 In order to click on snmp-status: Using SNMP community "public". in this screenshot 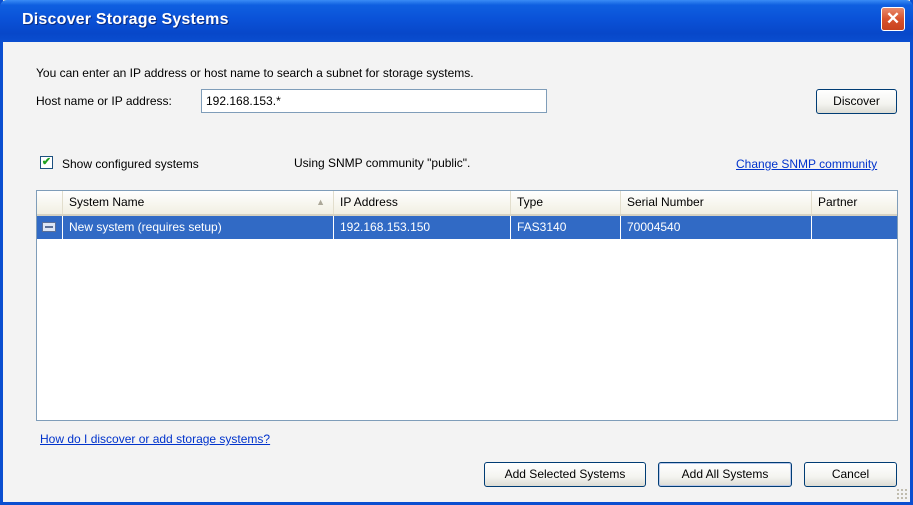, I will do `click(382, 163)`.